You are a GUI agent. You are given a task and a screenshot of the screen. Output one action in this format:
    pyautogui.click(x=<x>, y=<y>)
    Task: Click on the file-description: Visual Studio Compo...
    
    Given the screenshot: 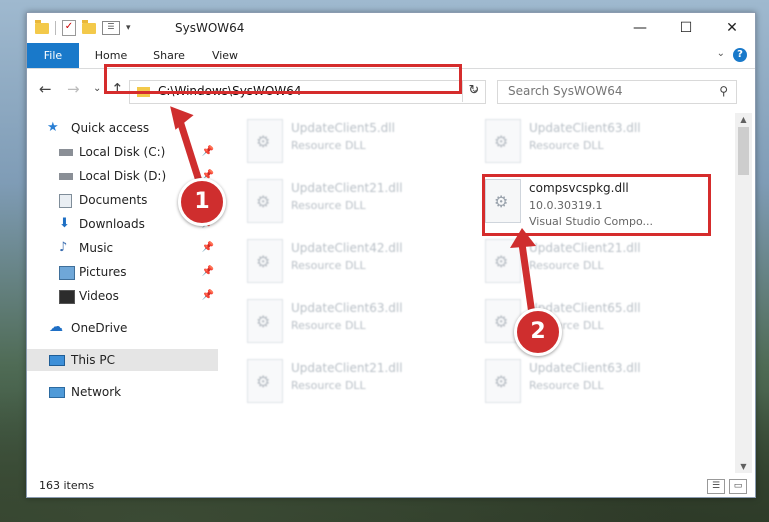 What is the action you would take?
    pyautogui.click(x=591, y=221)
    